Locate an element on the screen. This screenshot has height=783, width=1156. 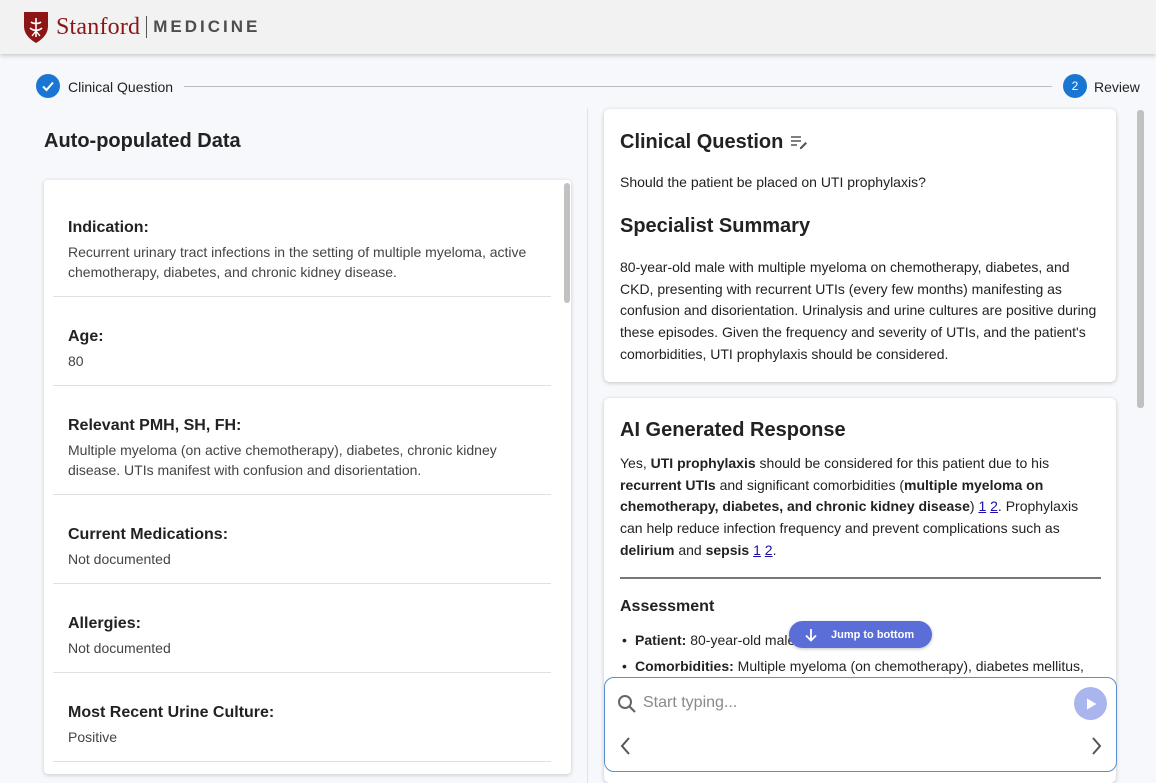
composer is located at coordinates (860, 724).